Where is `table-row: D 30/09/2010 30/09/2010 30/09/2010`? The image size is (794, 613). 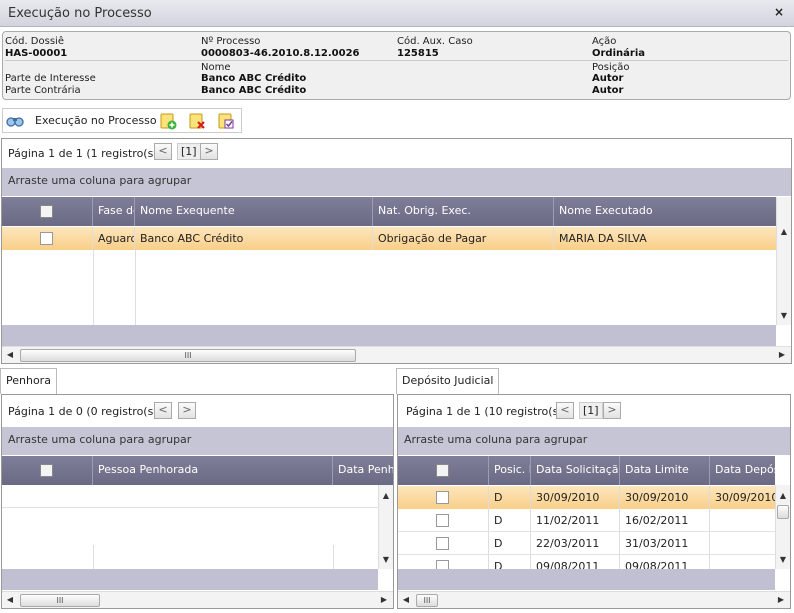
table-row: D 30/09/2010 30/09/2010 30/09/2010 is located at coordinates (586, 497).